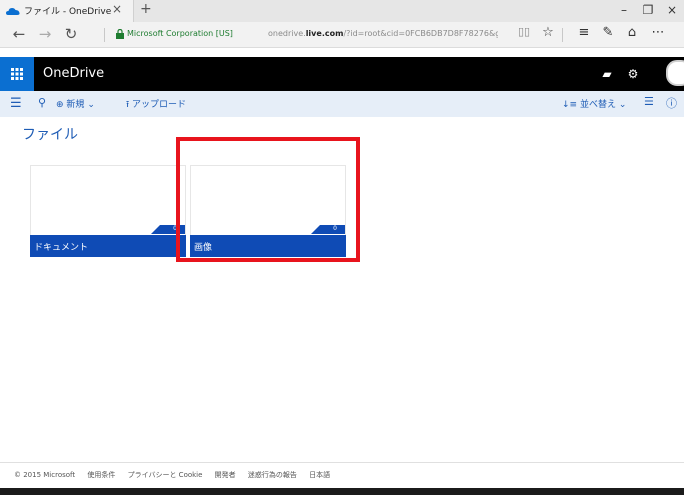 This screenshot has height=495, width=684. Describe the element at coordinates (268, 199) in the screenshot. I see `highlight-box` at that location.